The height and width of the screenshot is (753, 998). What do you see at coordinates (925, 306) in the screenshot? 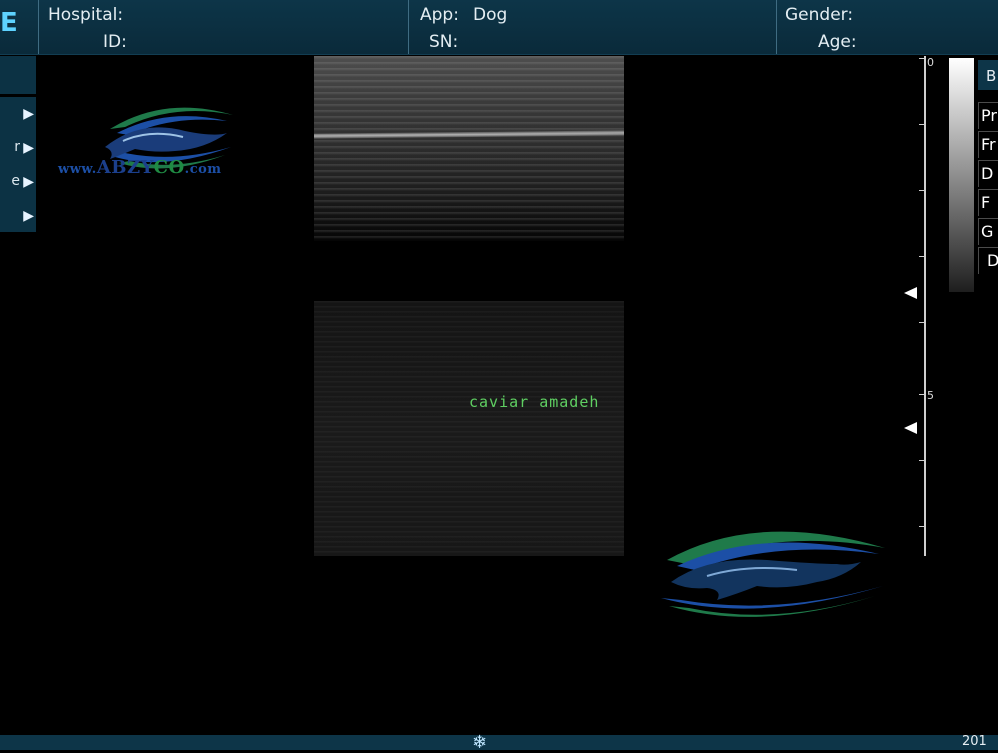
I see `depth-axis-line` at bounding box center [925, 306].